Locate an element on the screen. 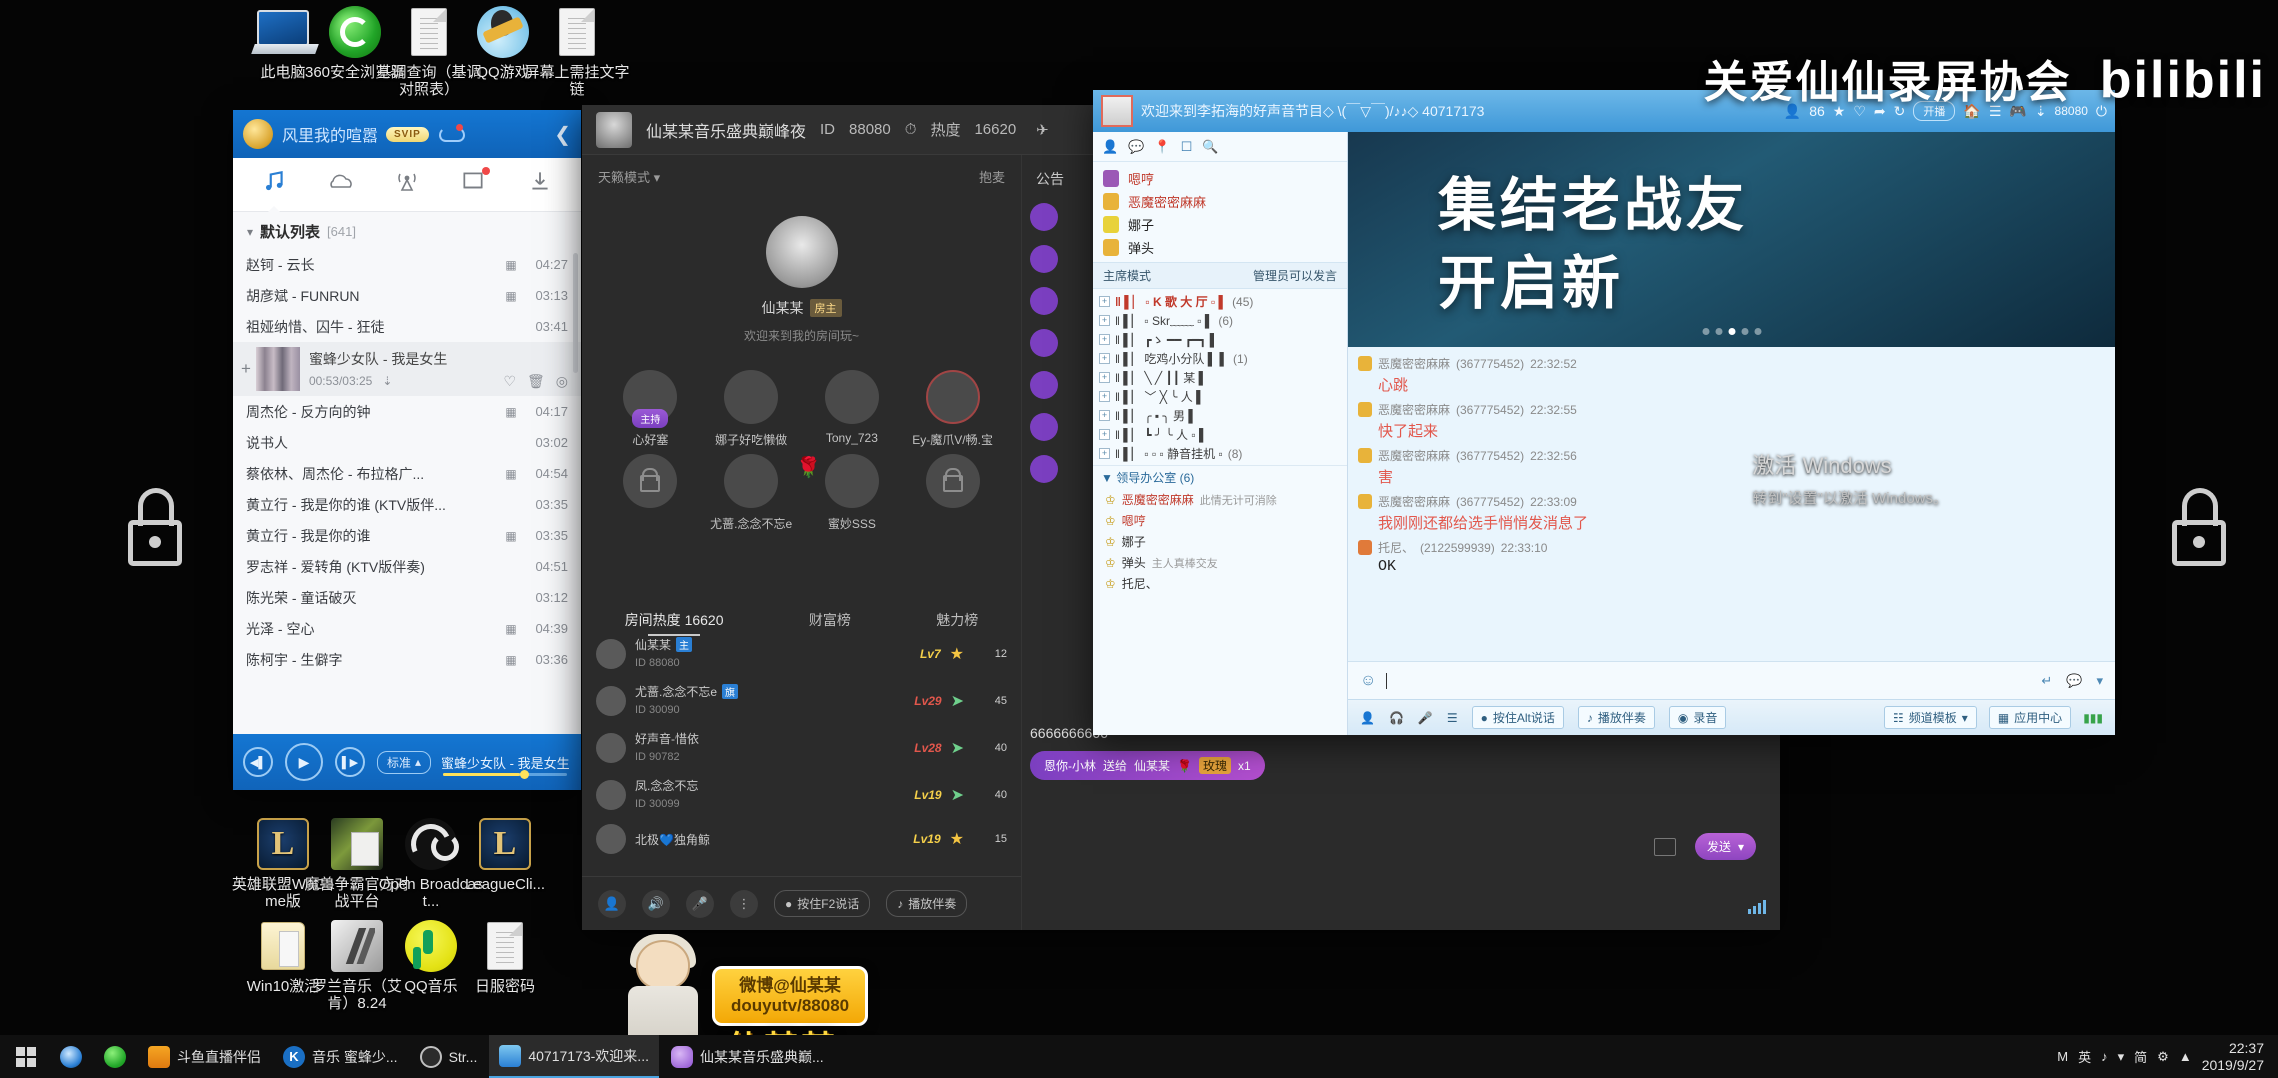  cloud-icon is located at coordinates (451, 133).